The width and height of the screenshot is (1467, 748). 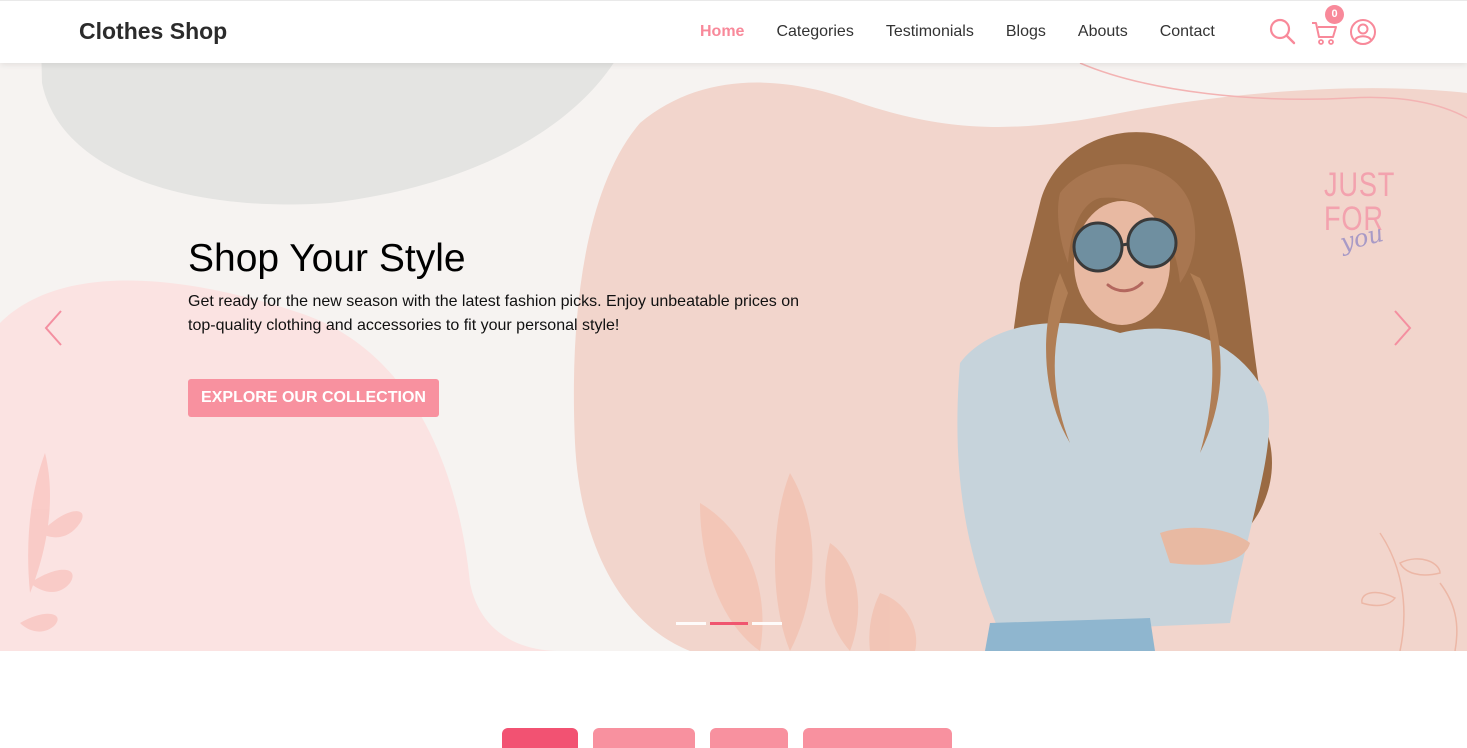 I want to click on slider-indicators, so click(x=731, y=623).